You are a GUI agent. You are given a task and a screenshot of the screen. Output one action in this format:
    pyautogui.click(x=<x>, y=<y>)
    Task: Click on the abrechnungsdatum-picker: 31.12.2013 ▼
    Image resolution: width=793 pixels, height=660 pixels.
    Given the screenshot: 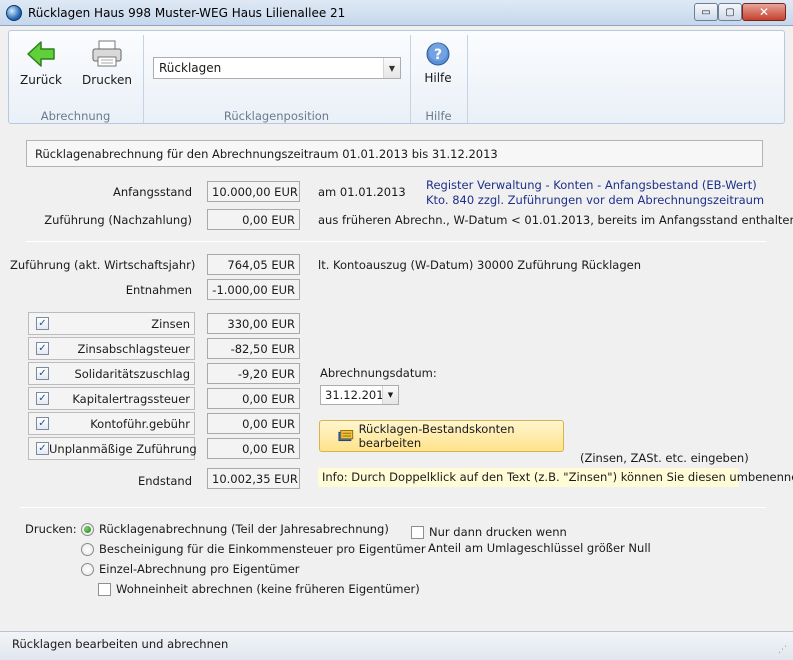 What is the action you would take?
    pyautogui.click(x=359, y=395)
    